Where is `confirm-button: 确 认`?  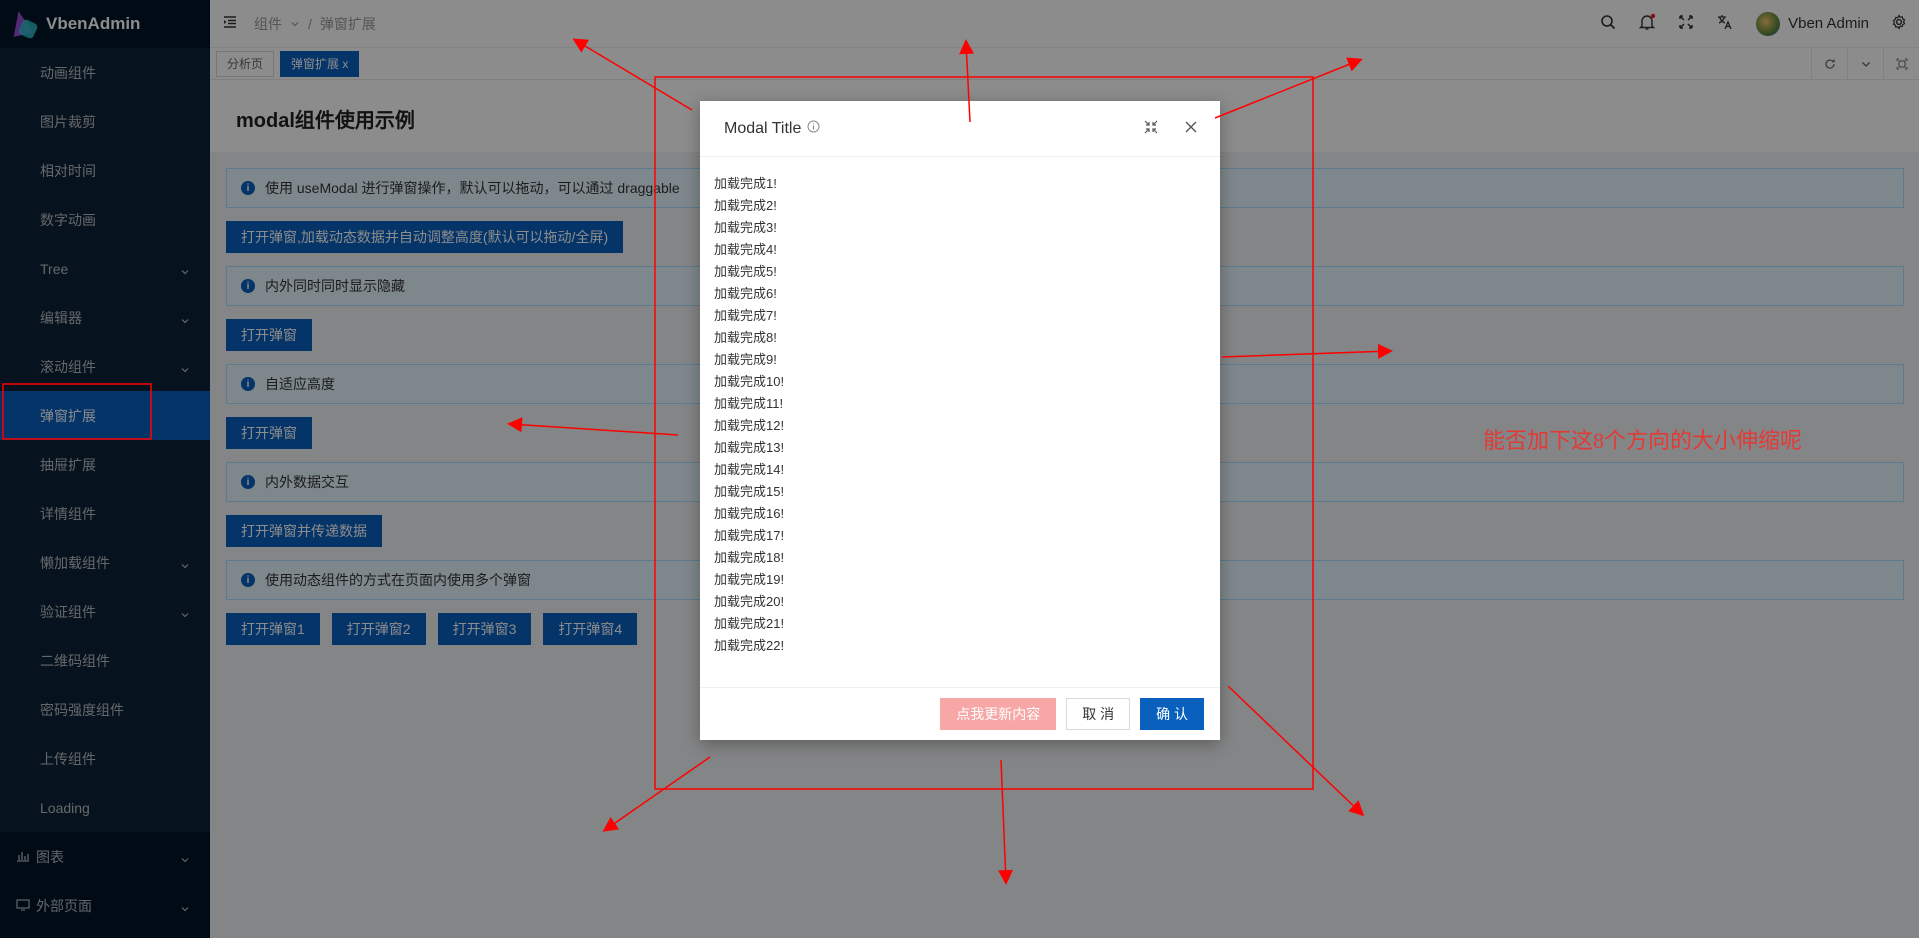 confirm-button: 确 认 is located at coordinates (1172, 714).